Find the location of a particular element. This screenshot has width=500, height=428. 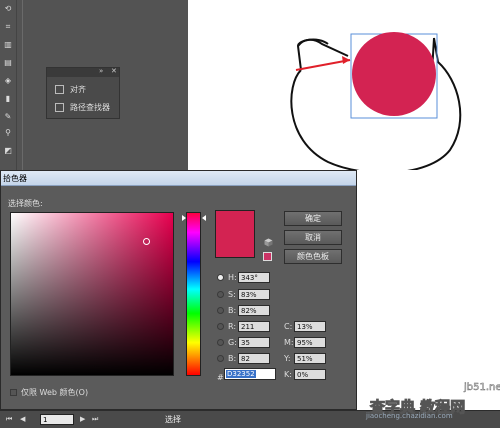

saturation-row: S: 83% is located at coordinates (243, 294).